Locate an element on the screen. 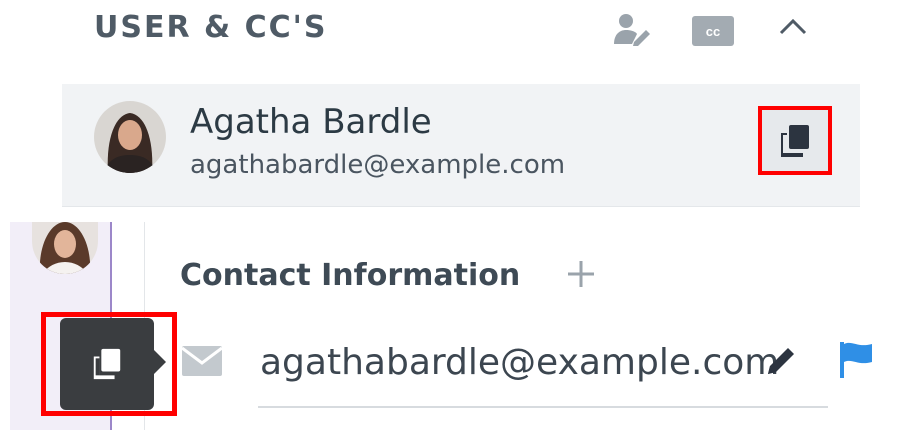  cc-icon-label: cc is located at coordinates (713, 31).